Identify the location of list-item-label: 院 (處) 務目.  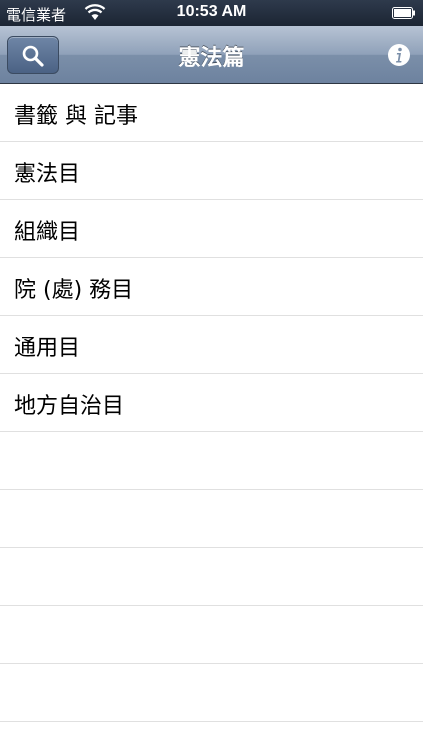
(74, 290).